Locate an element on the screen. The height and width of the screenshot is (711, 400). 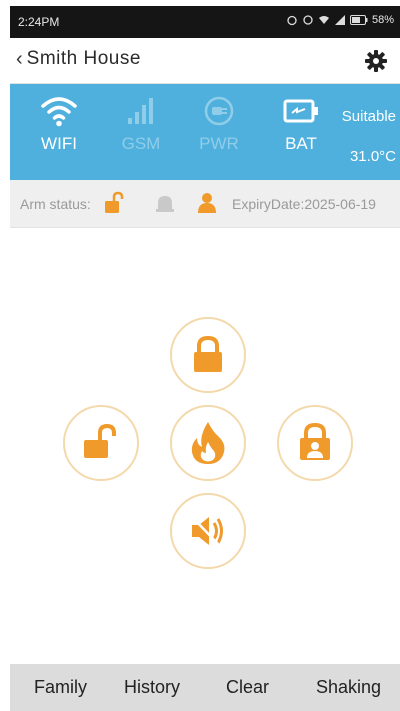
device-status-panel: WIFI GSM PWR BAT Suitable 31.0°C is located at coordinates (205, 132).